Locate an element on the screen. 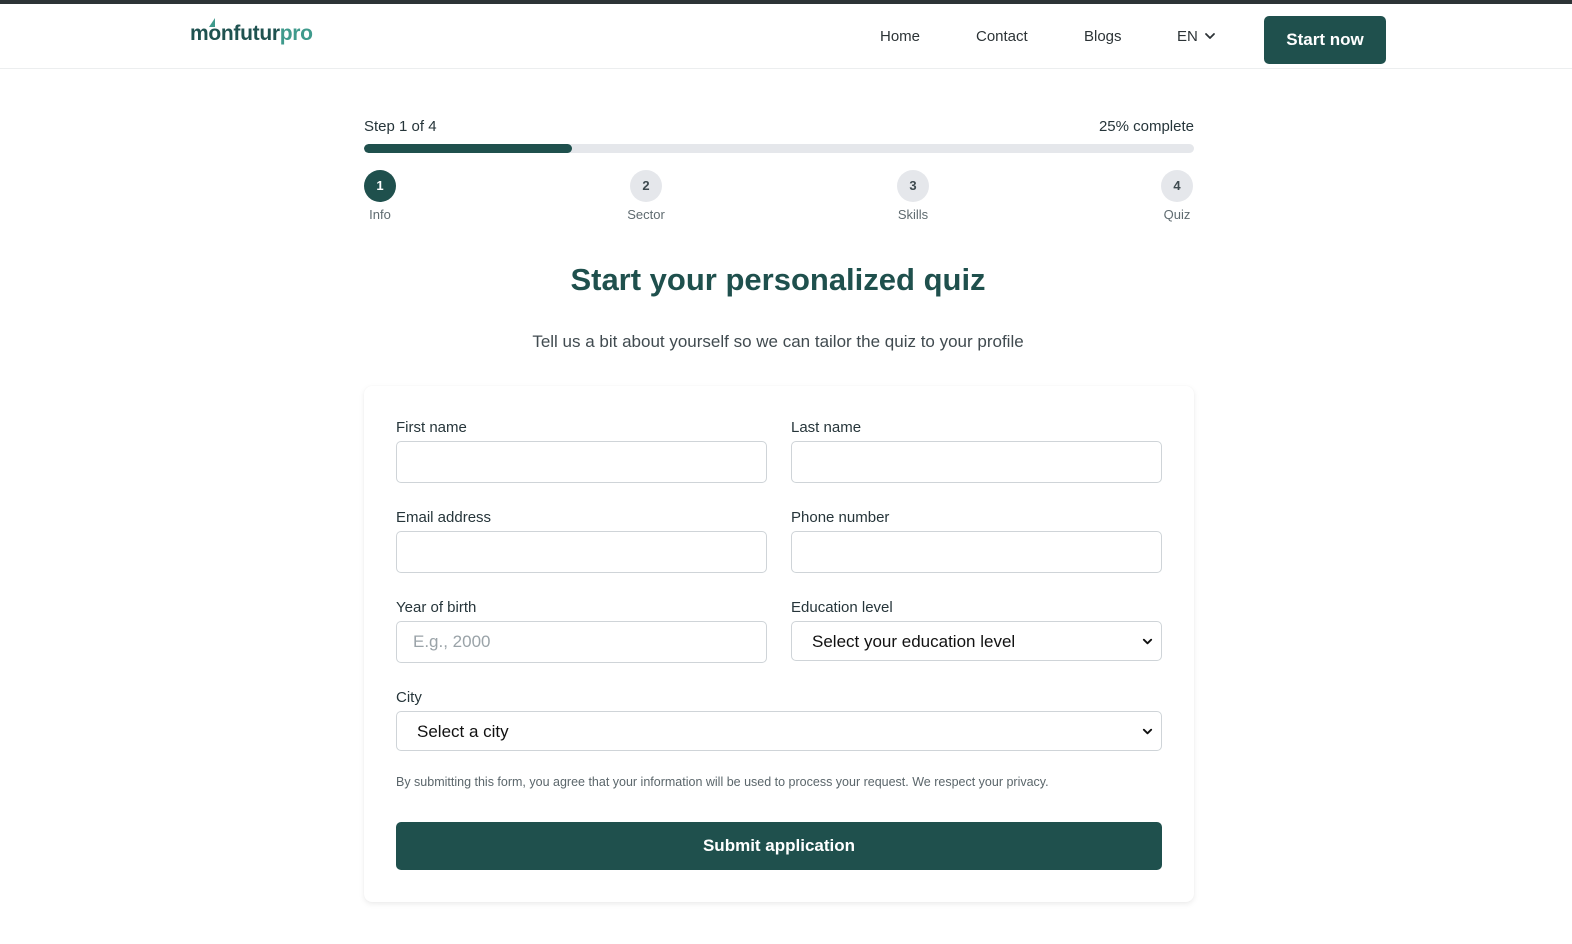 The image size is (1572, 944). step-info: 1 Info is located at coordinates (380, 196).